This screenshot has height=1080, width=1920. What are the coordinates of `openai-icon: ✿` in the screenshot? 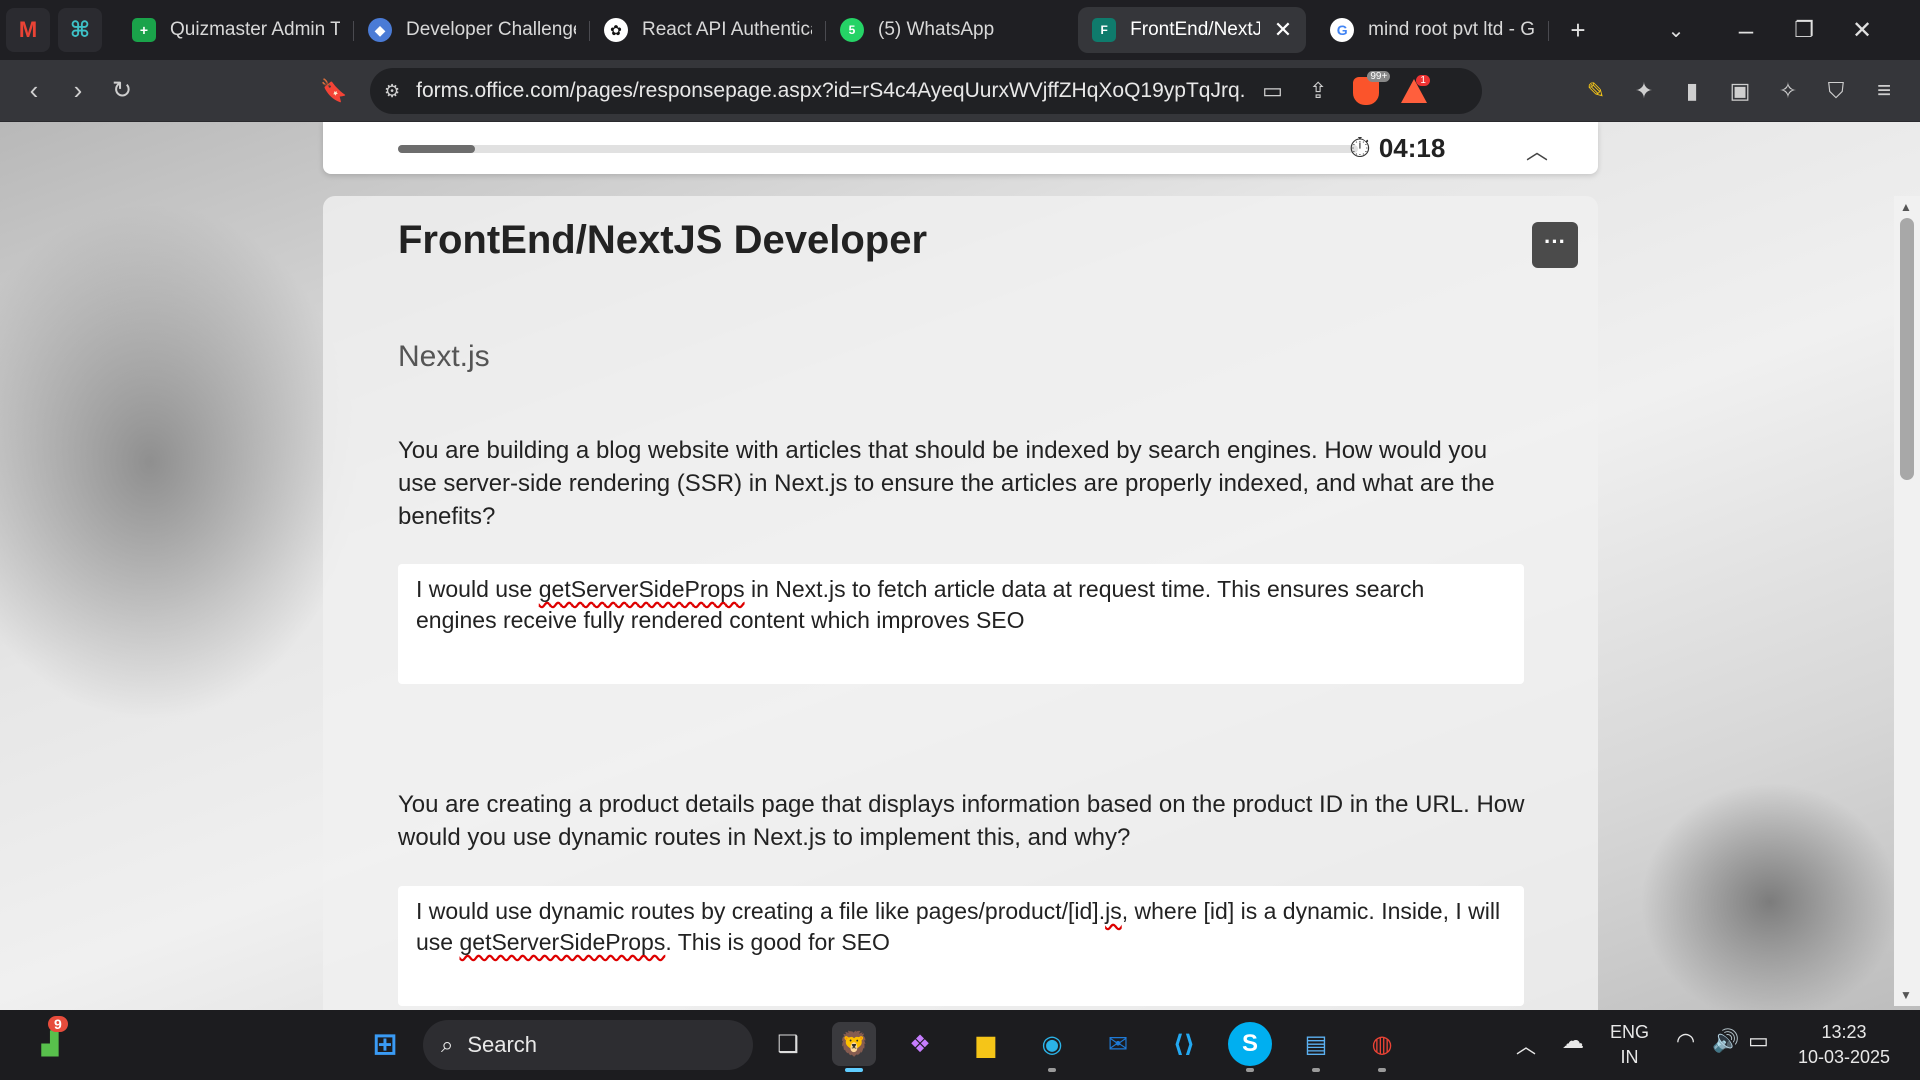 It's located at (616, 30).